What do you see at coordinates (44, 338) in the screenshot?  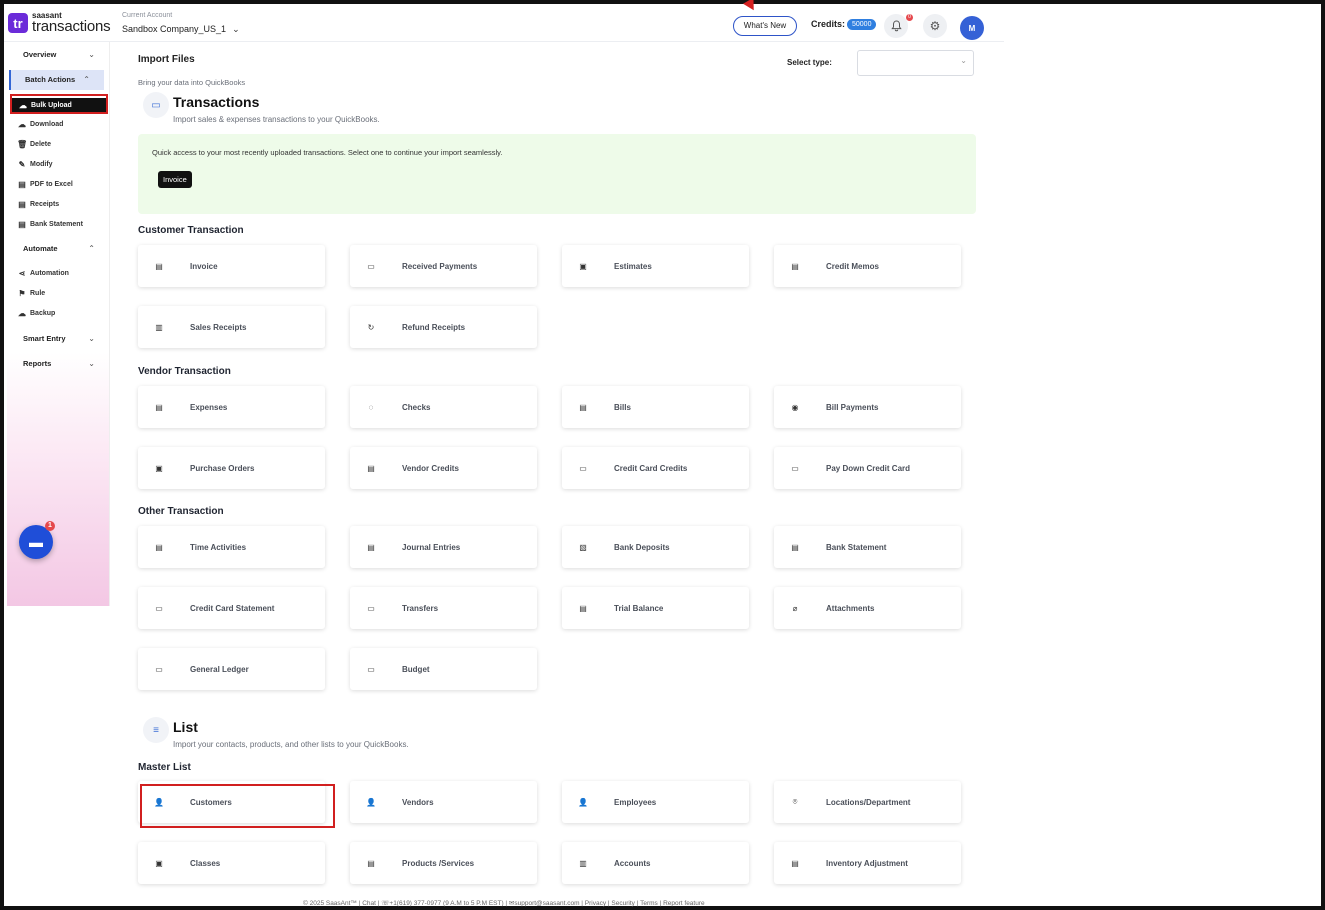 I see `sidebar-section-label: Smart Entry` at bounding box center [44, 338].